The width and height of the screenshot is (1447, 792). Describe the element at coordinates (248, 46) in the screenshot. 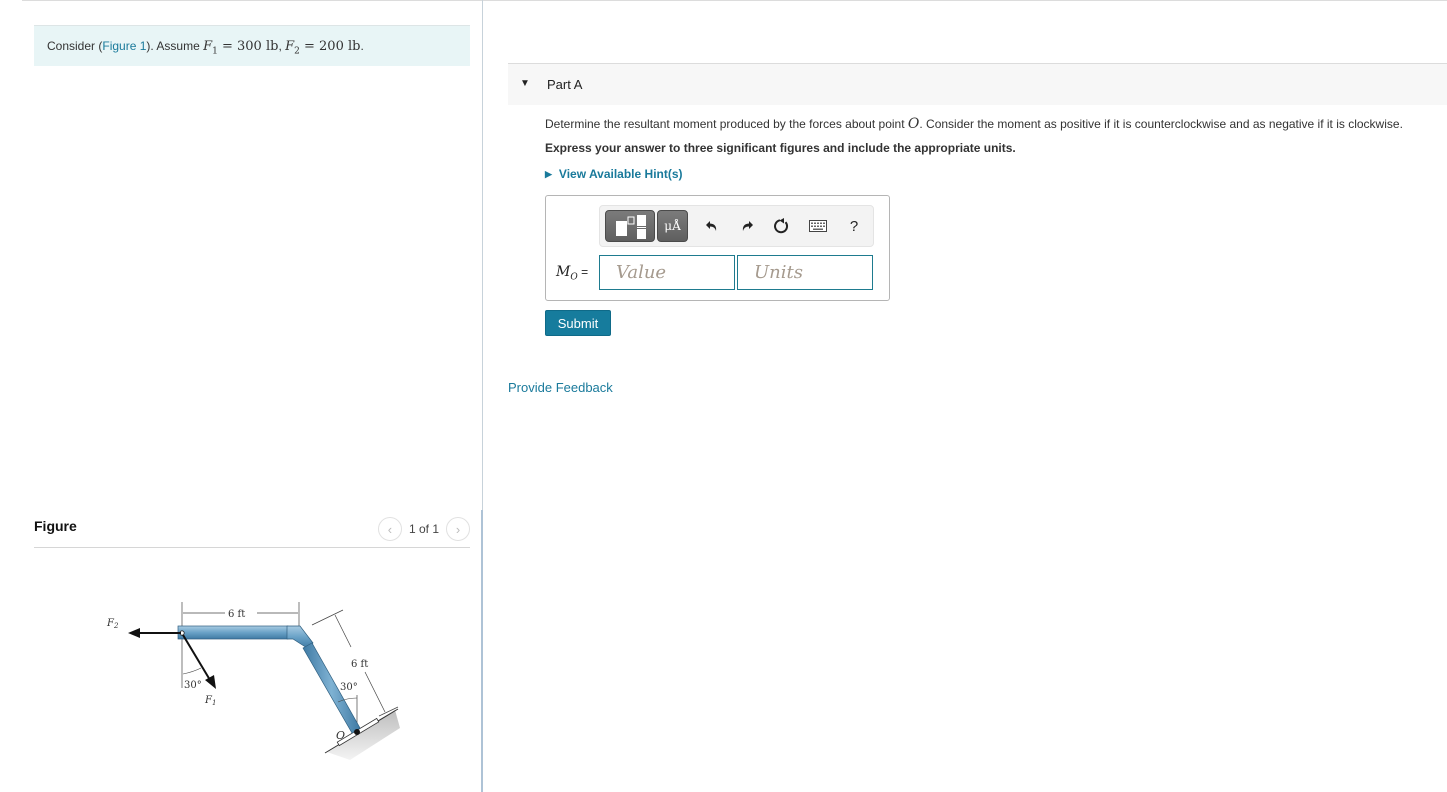

I see `f1-value: = 300 lb` at that location.